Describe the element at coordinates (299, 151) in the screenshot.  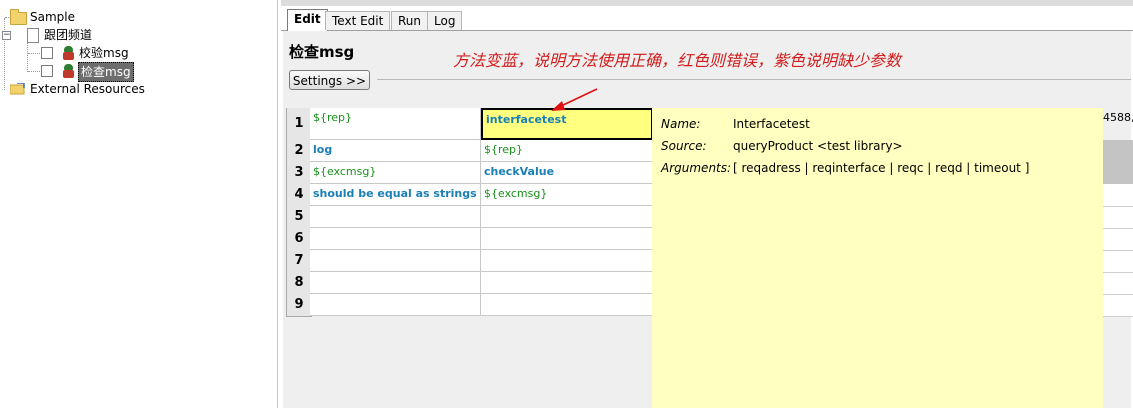
I see `row-number: 2` at that location.